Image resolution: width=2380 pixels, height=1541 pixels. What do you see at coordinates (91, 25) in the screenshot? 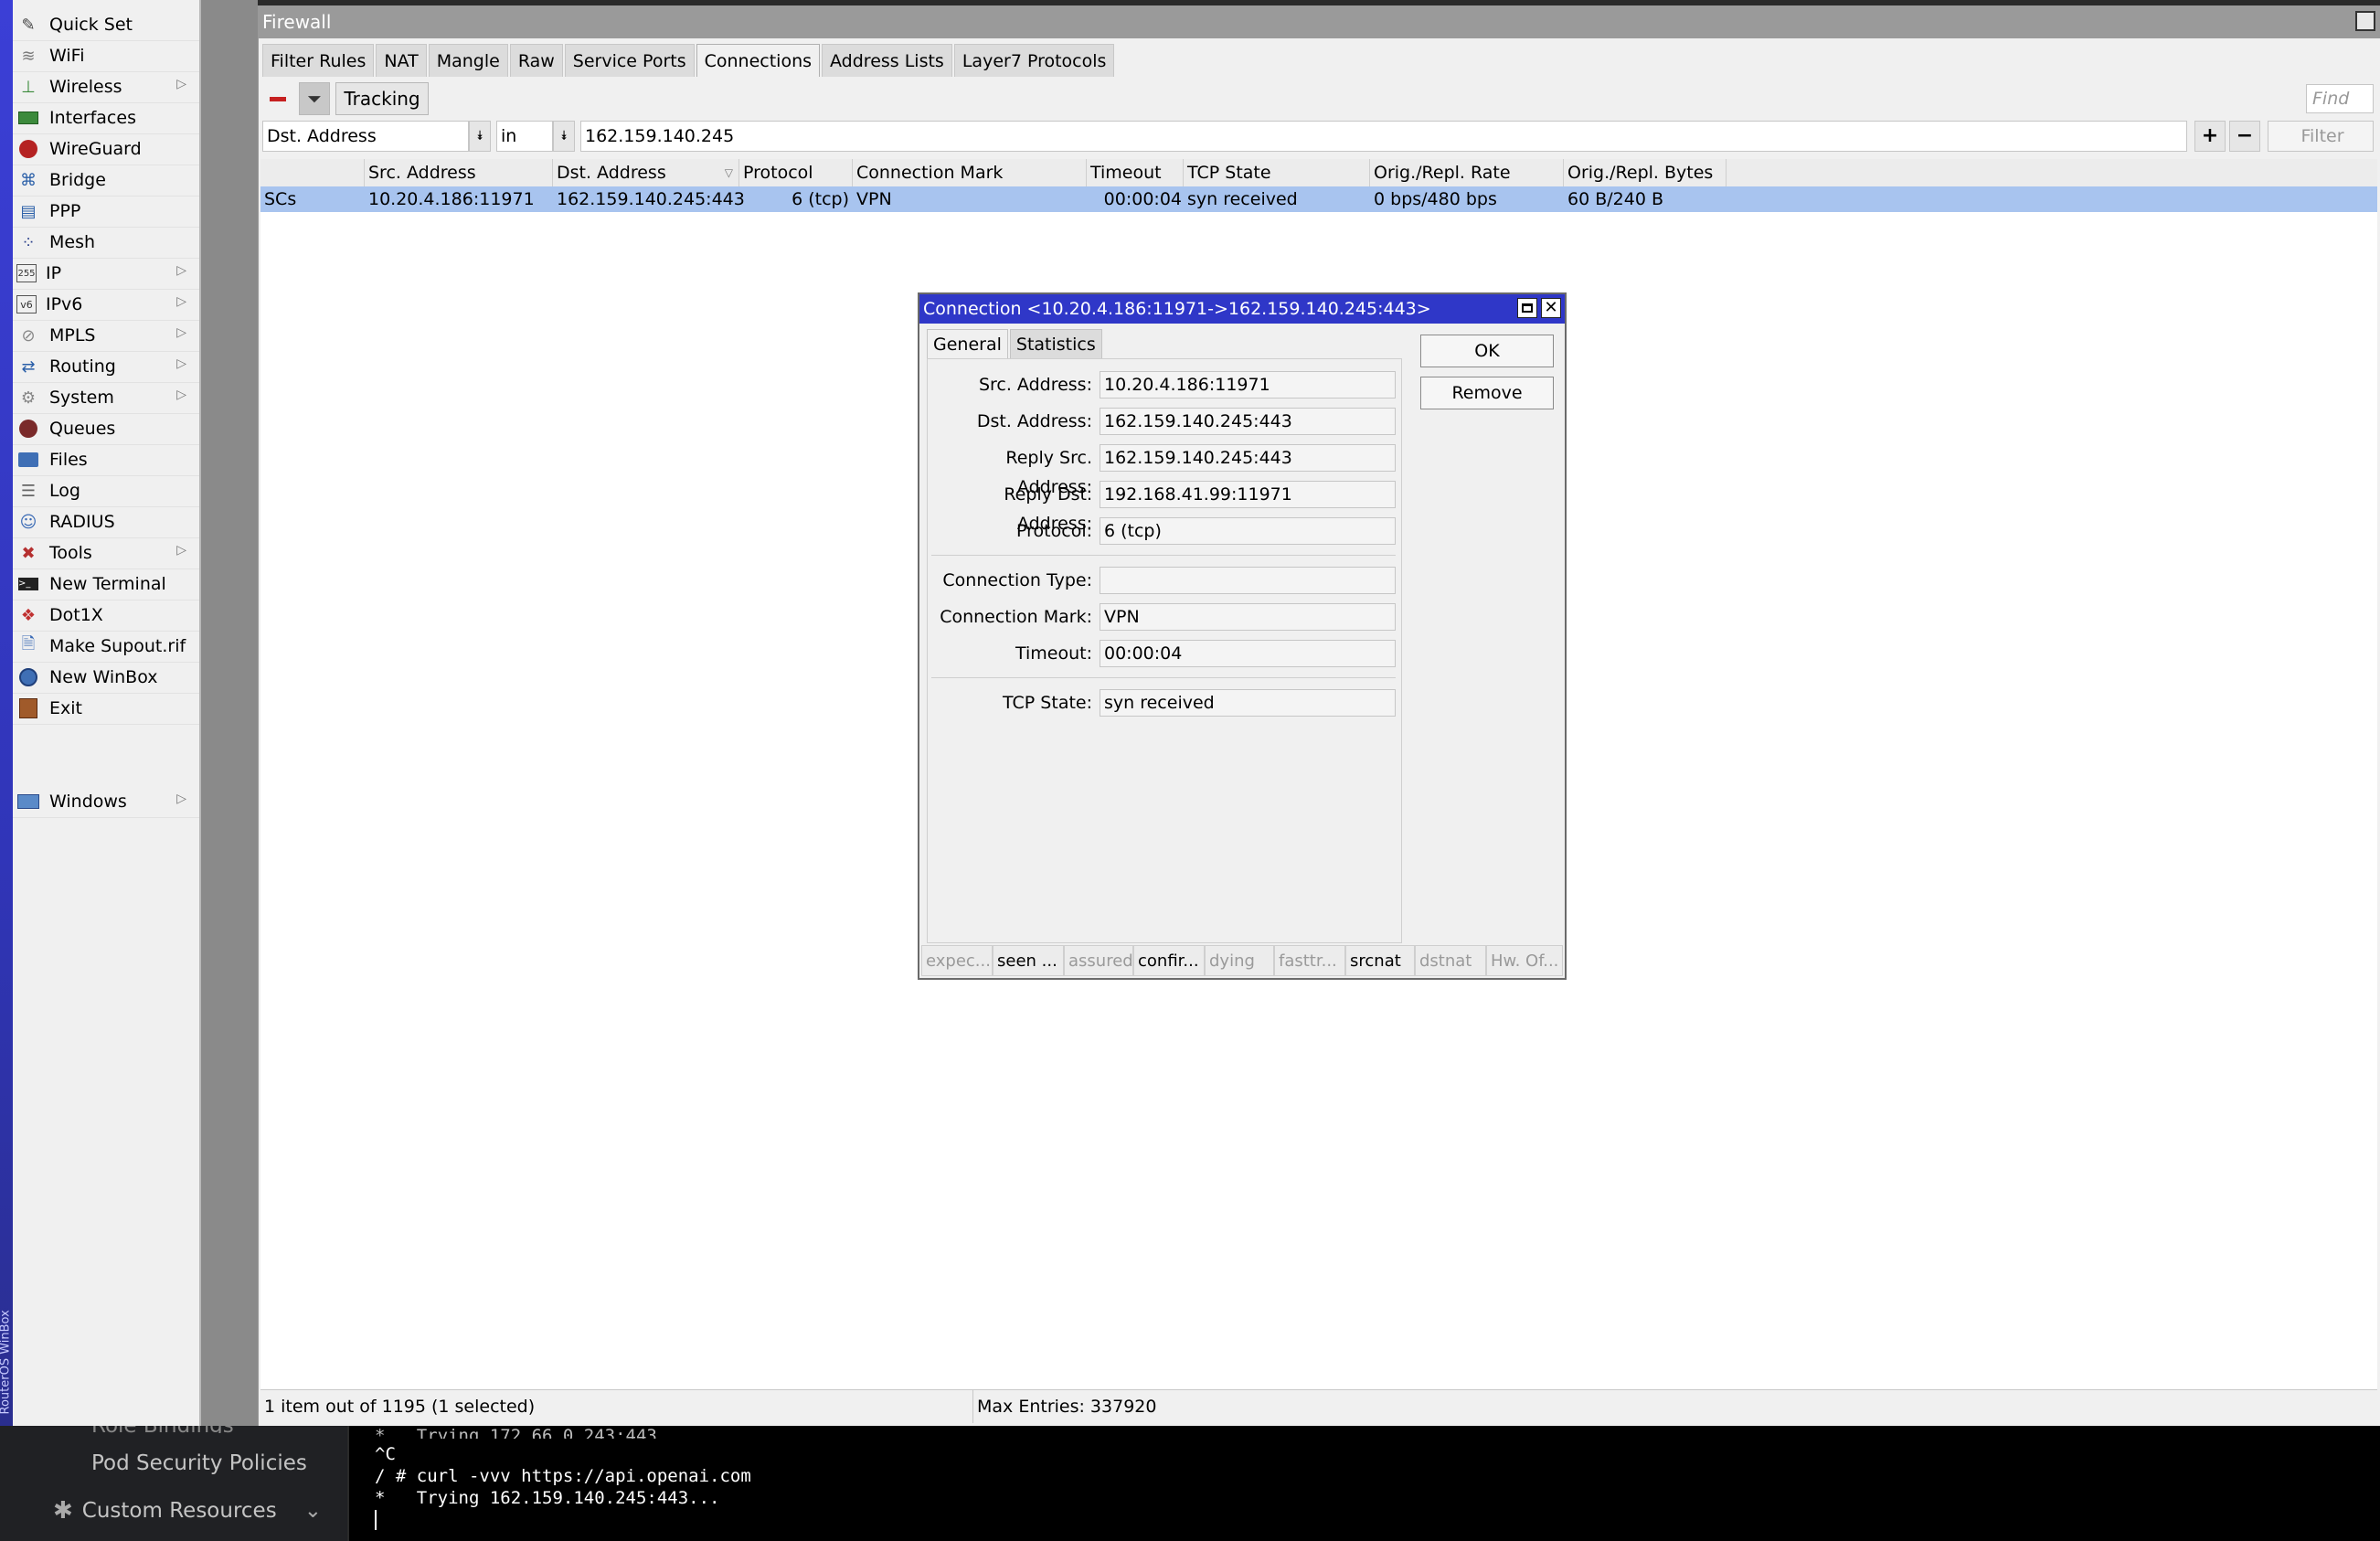
I see `menu-item-label: Quick Set` at bounding box center [91, 25].